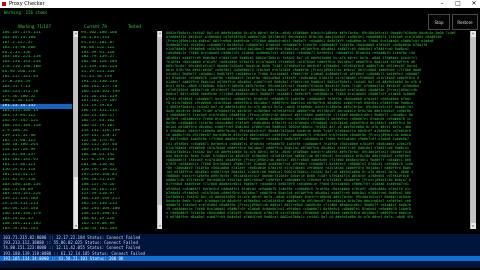  I want to click on list-item: 103.59.242.143, so click(36, 228).